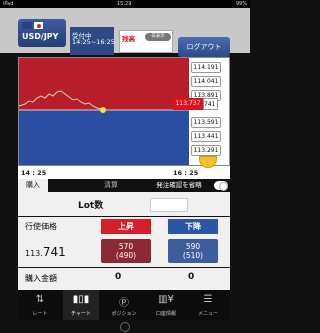  Describe the element at coordinates (8, 4) in the screenshot. I see `status-device: iPad` at that location.